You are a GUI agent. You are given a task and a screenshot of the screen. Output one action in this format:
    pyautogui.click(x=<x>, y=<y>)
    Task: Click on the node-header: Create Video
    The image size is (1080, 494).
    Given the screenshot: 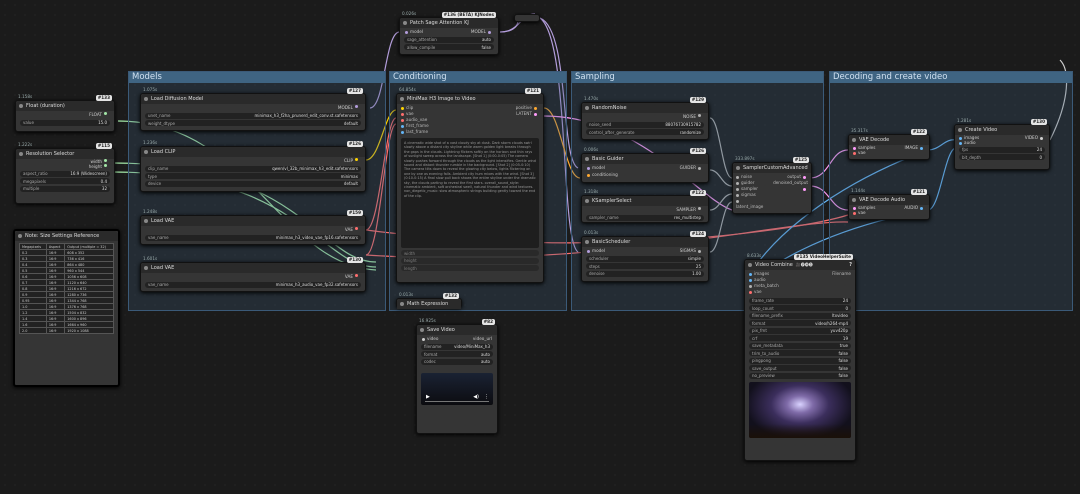 What is the action you would take?
    pyautogui.click(x=1002, y=130)
    